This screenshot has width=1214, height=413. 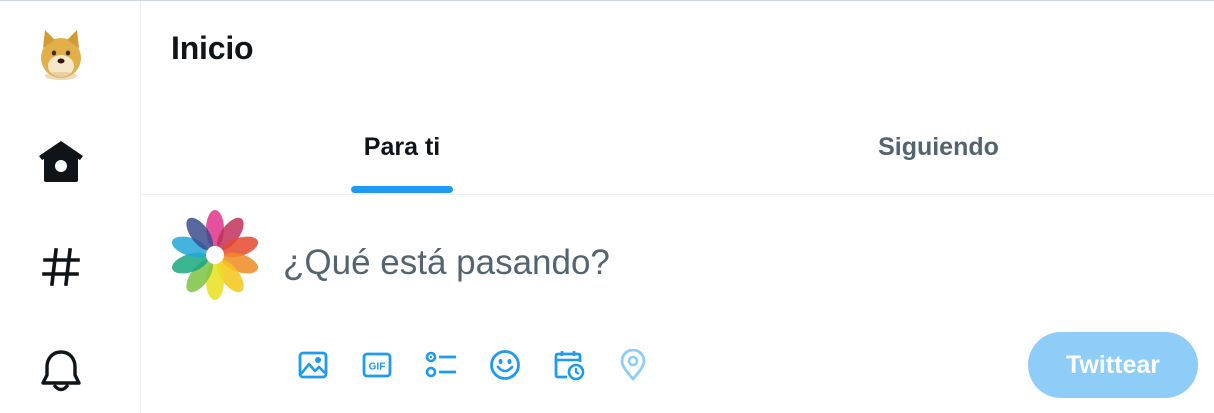 What do you see at coordinates (70, 207) in the screenshot?
I see `left-sidebar` at bounding box center [70, 207].